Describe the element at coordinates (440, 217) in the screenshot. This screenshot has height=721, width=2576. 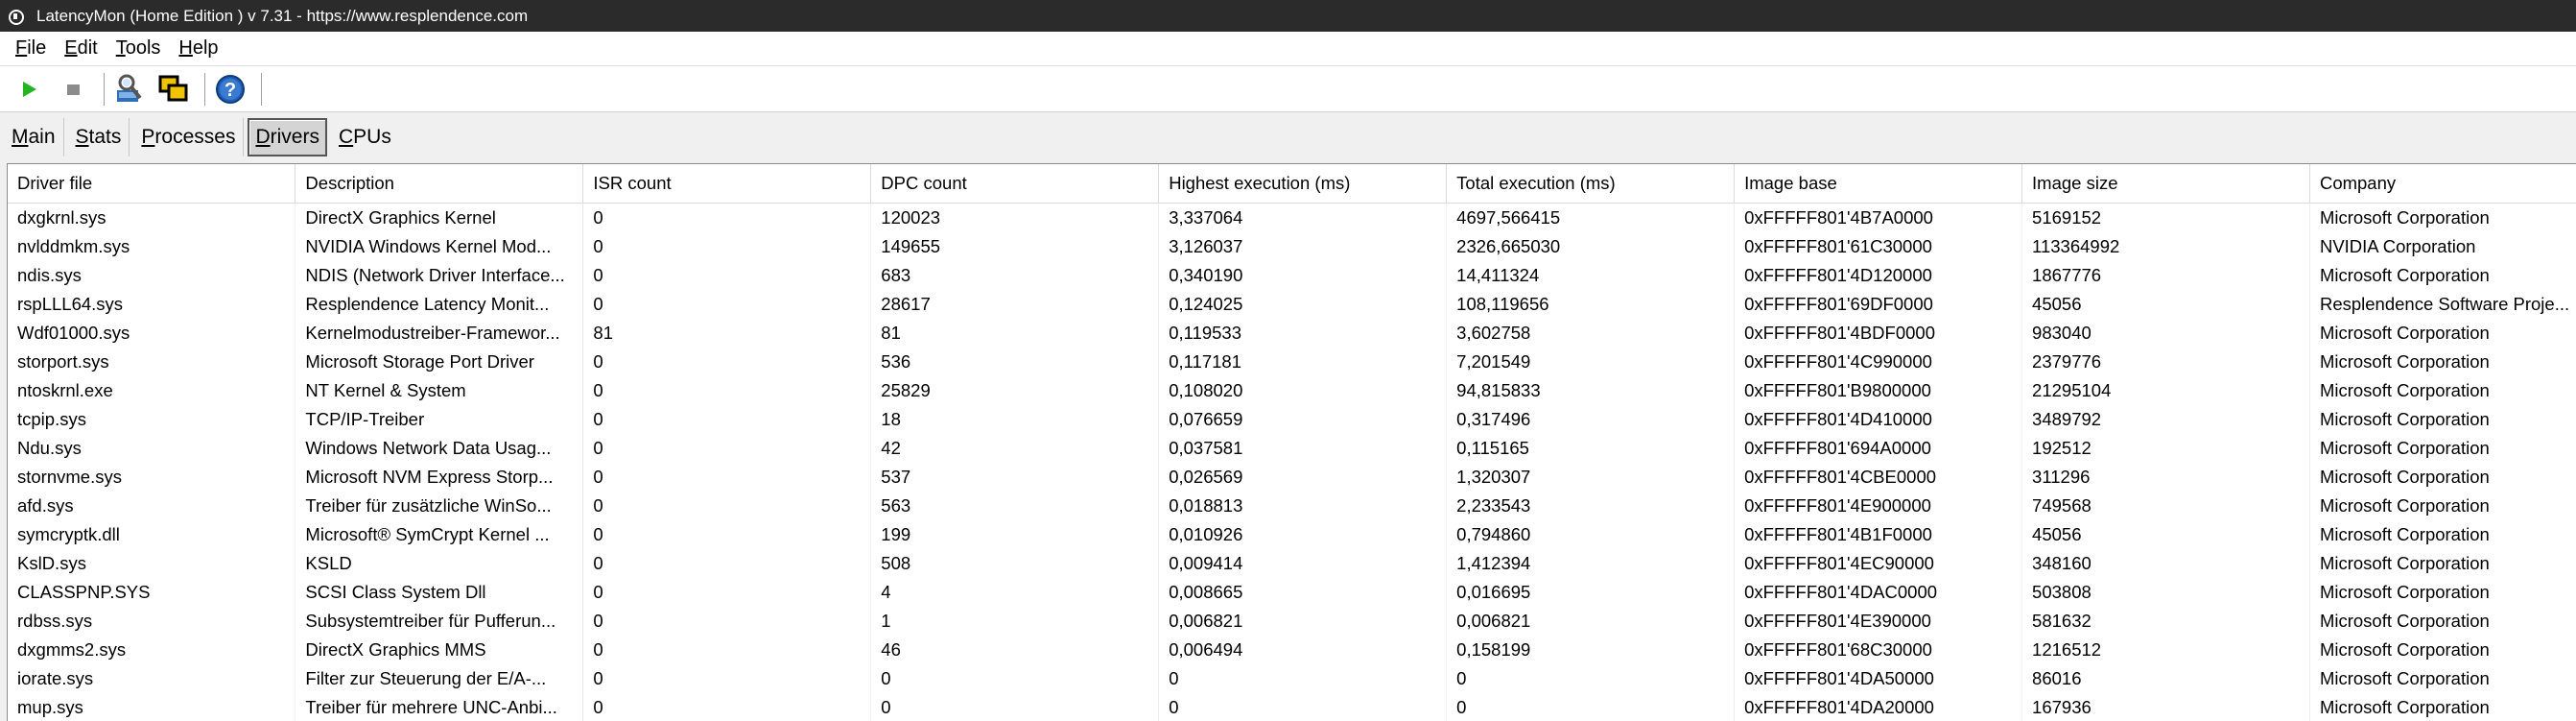
I see `cell-description: DirectX Graphics Kernel` at that location.